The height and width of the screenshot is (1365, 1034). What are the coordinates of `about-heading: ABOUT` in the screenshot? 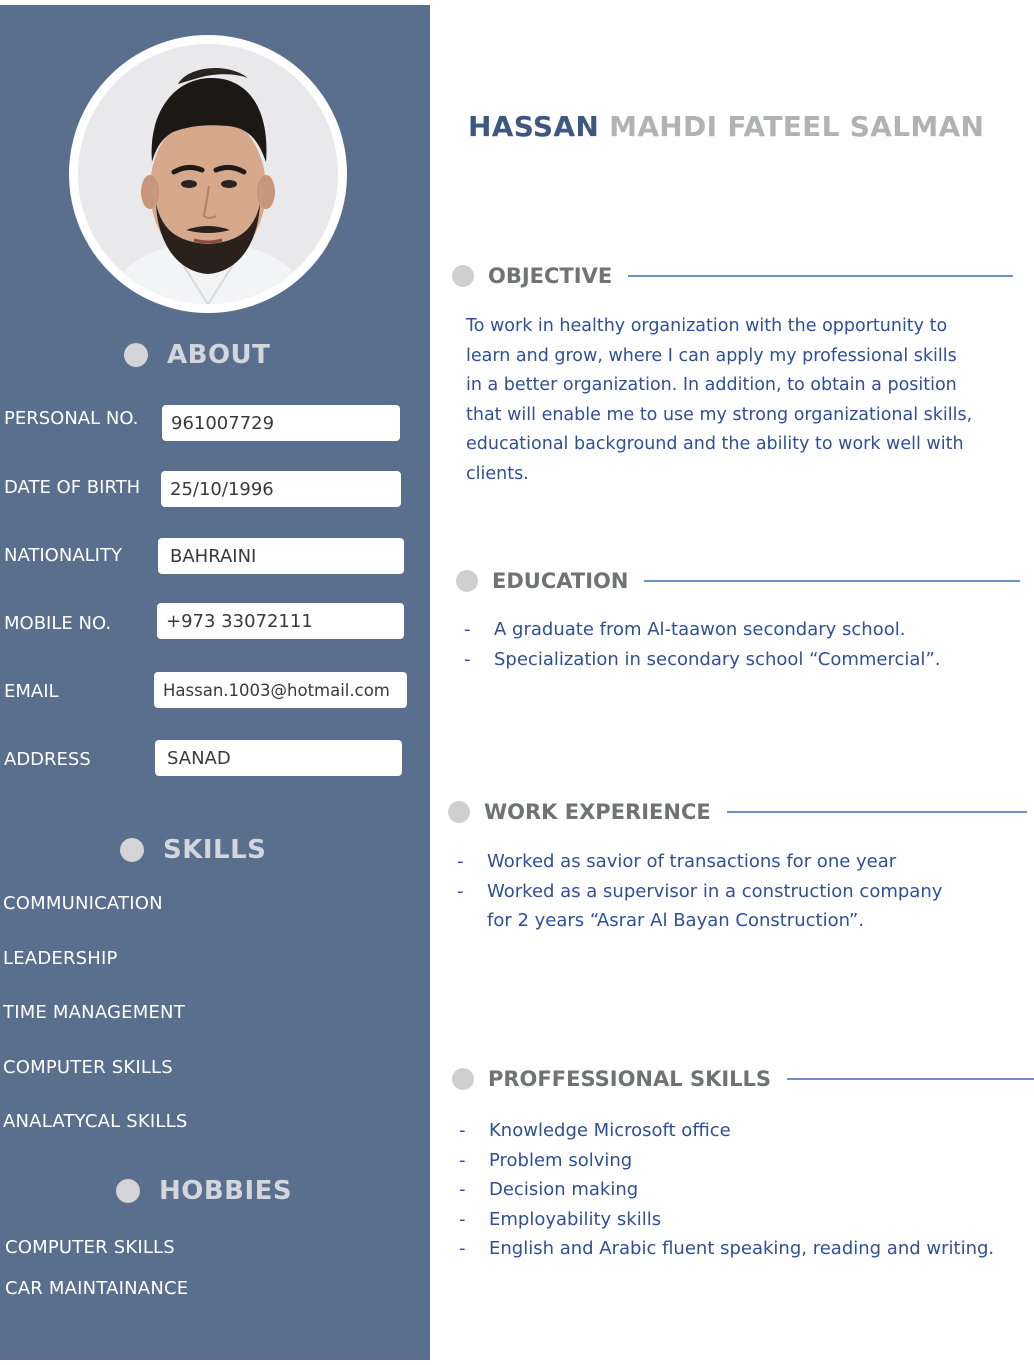 It's located at (197, 355).